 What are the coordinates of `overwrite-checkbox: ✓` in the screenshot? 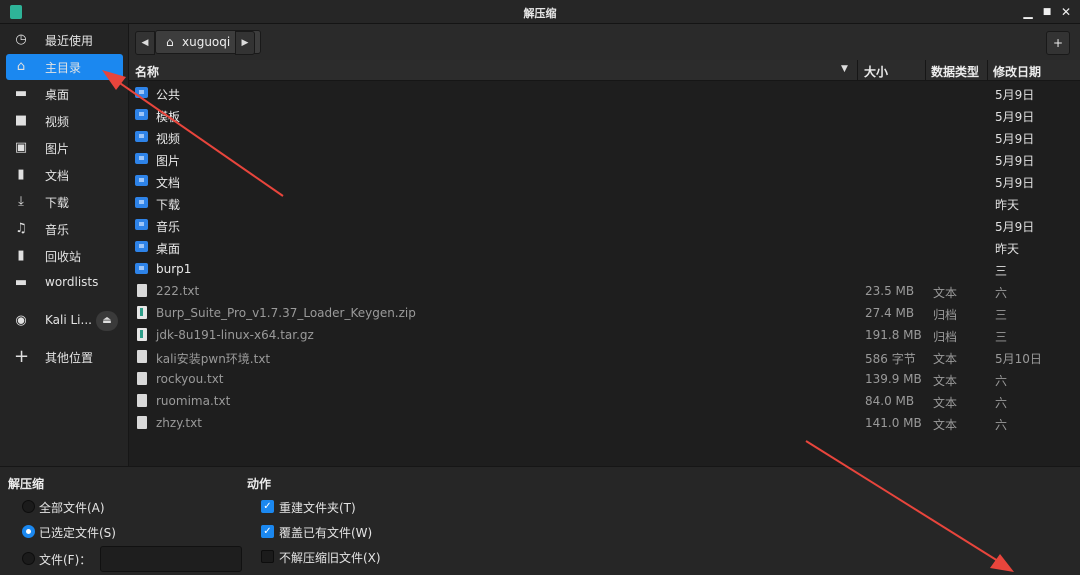 It's located at (267, 531).